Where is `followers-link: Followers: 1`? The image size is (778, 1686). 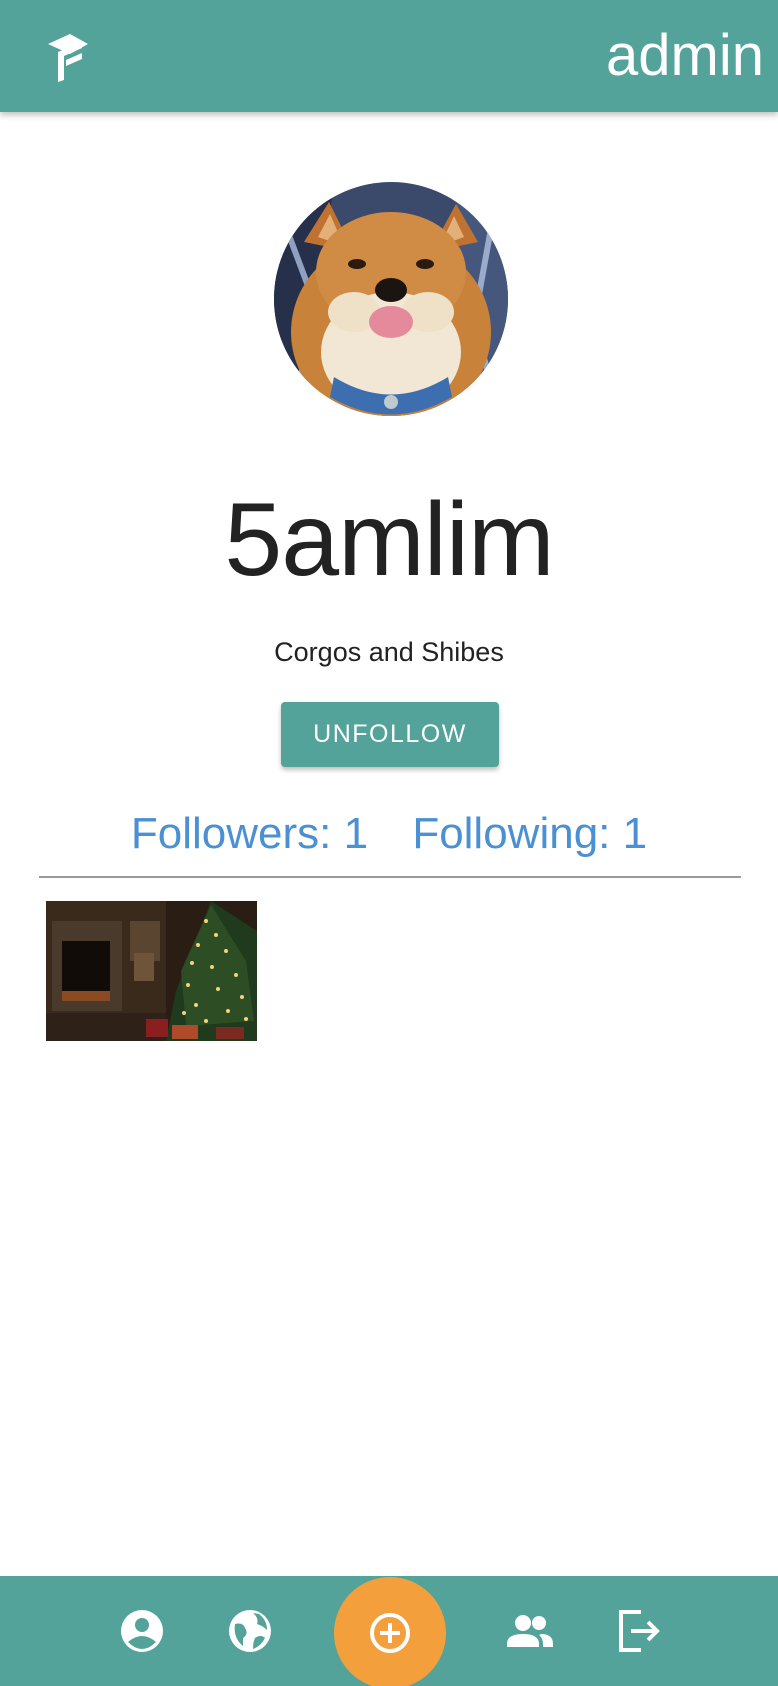 followers-link: Followers: 1 is located at coordinates (249, 834).